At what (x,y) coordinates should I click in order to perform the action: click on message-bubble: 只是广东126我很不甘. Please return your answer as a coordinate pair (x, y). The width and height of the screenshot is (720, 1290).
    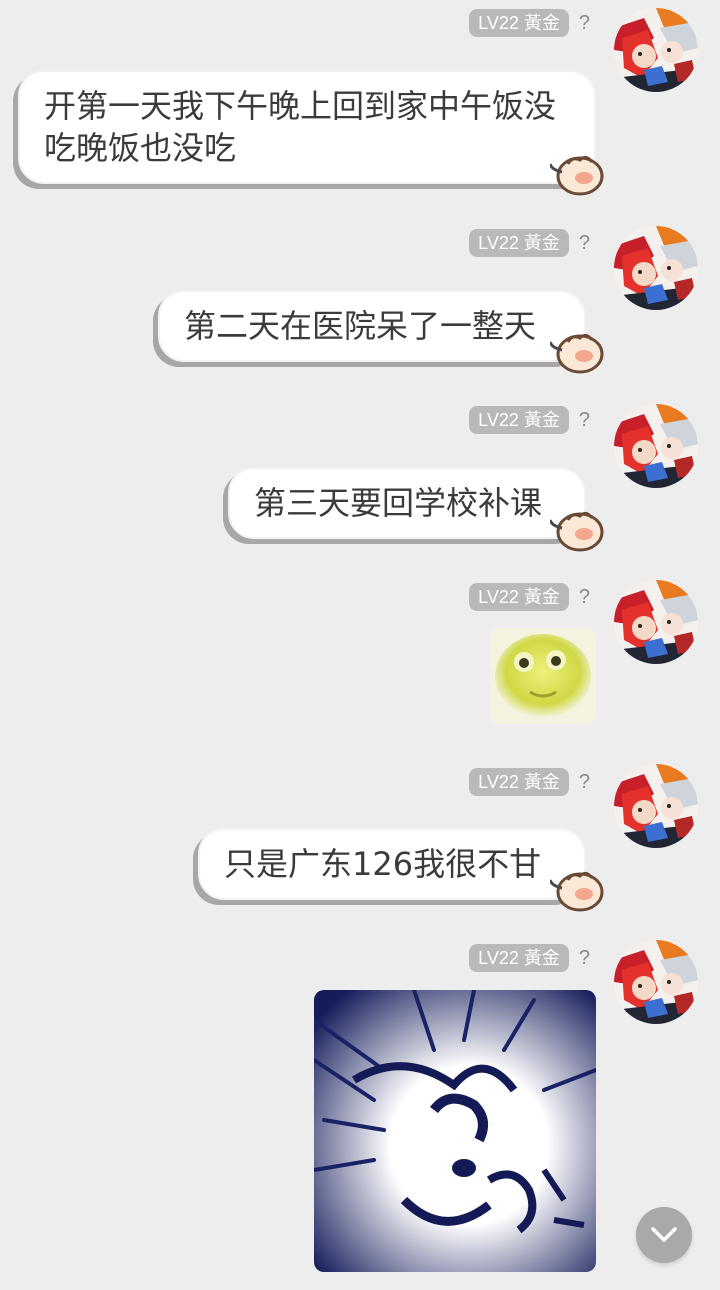
    Looking at the image, I should click on (392, 864).